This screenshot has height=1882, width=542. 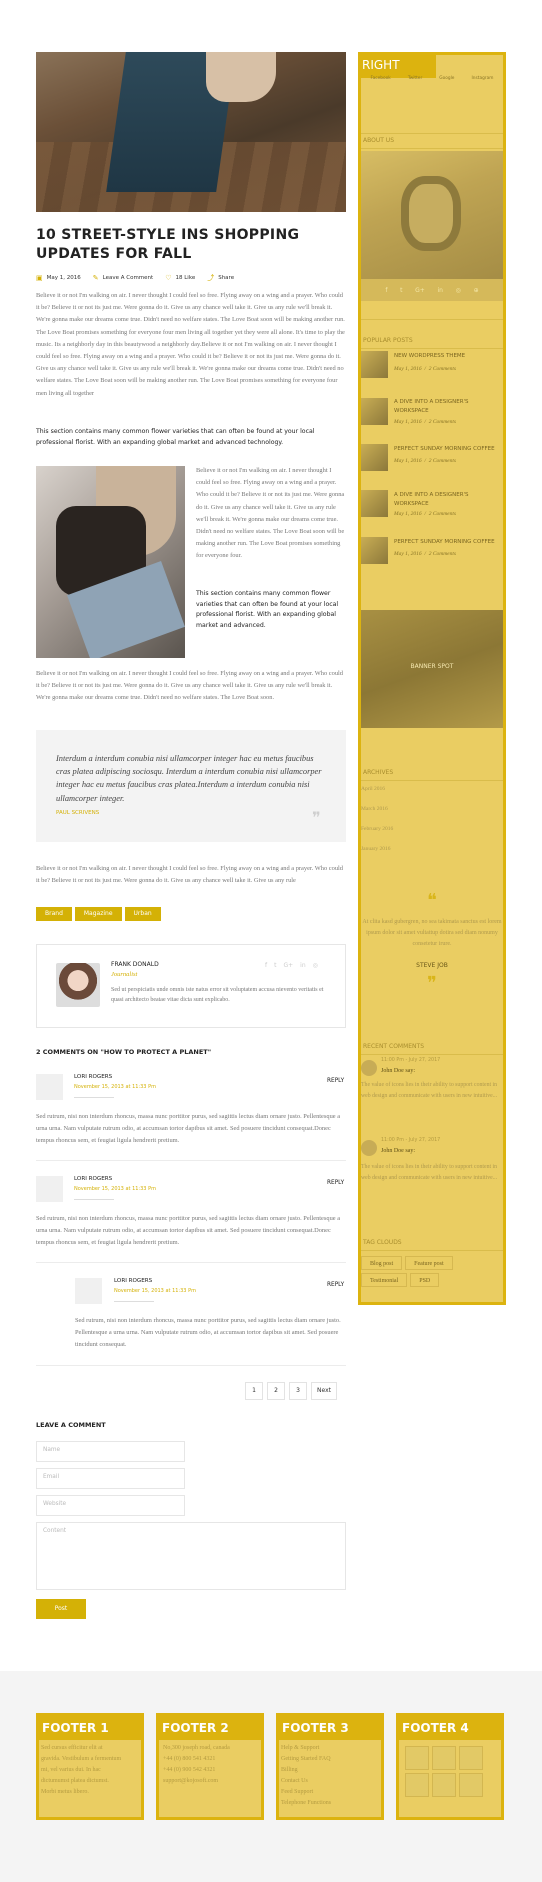 I want to click on archive-link: March 2016, so click(x=374, y=809).